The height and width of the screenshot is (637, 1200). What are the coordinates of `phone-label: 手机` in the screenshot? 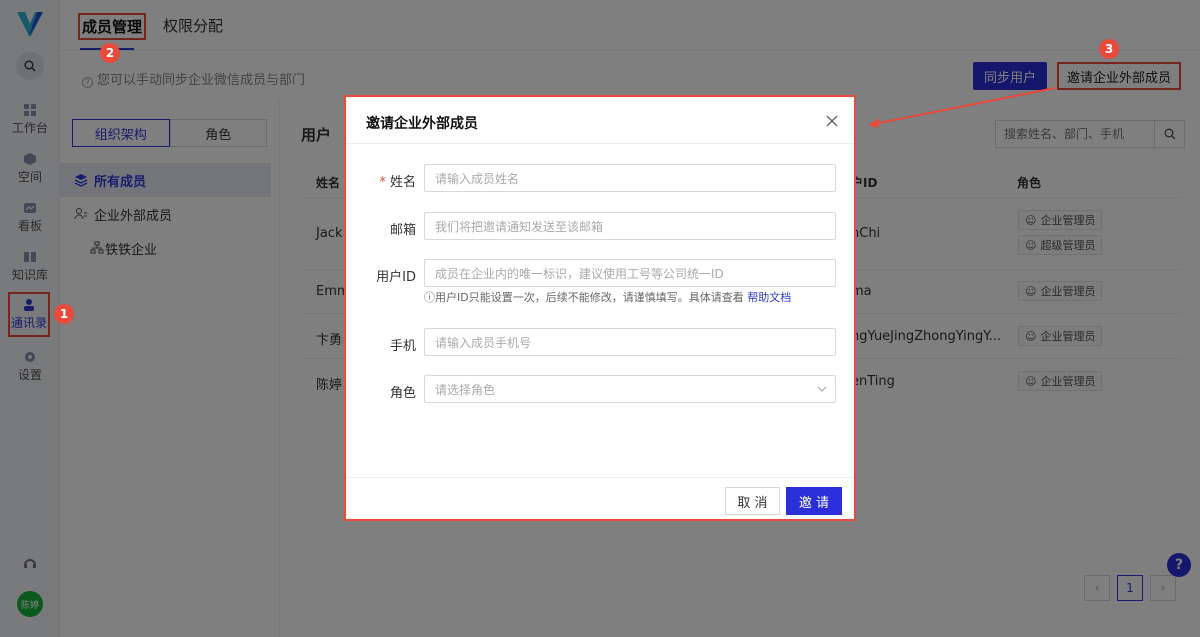 It's located at (402, 346).